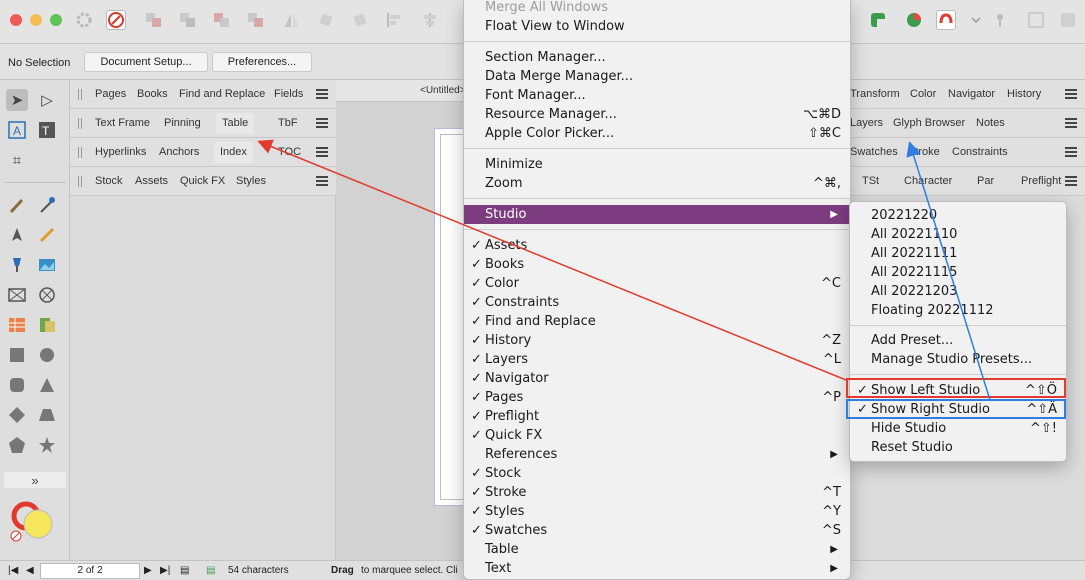  I want to click on tab-find-and-replace: Find and Replace, so click(222, 94).